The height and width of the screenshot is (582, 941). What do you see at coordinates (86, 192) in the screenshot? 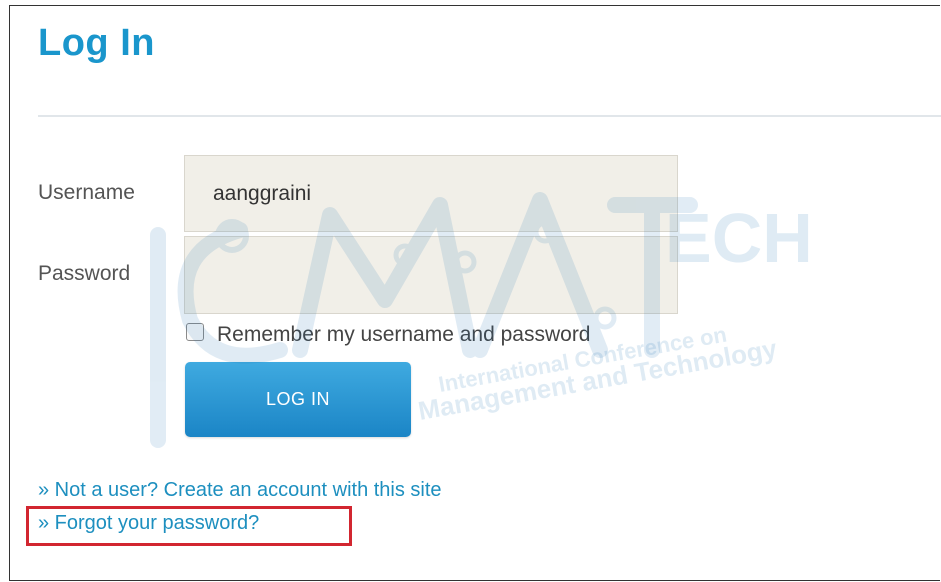
I see `username-label: Username` at bounding box center [86, 192].